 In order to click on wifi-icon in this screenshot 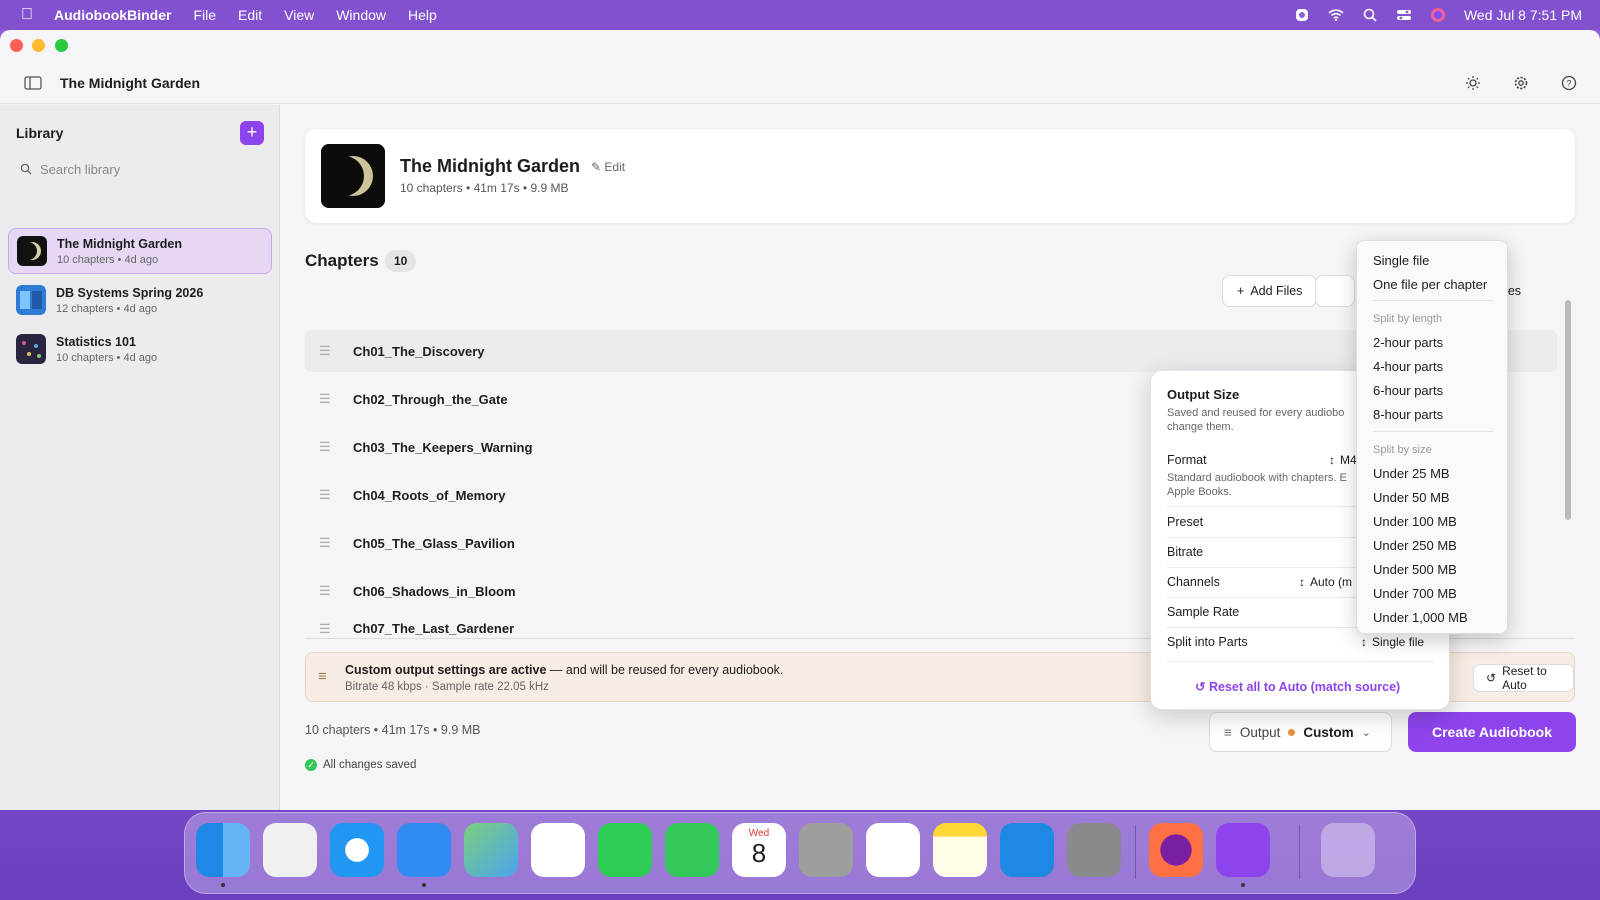, I will do `click(1336, 15)`.